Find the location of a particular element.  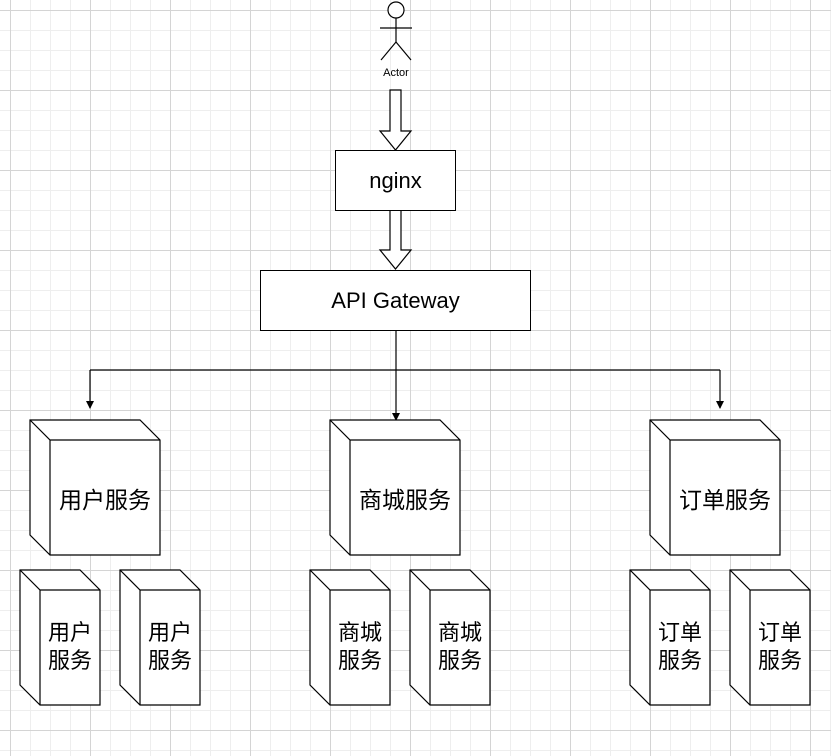

order-replica-2-label: 订单 服务 is located at coordinates (779, 647).